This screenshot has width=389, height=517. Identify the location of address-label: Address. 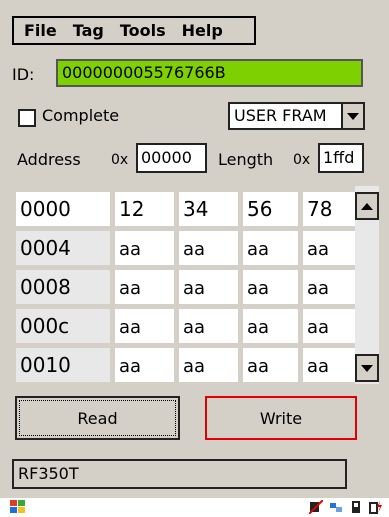
(49, 159).